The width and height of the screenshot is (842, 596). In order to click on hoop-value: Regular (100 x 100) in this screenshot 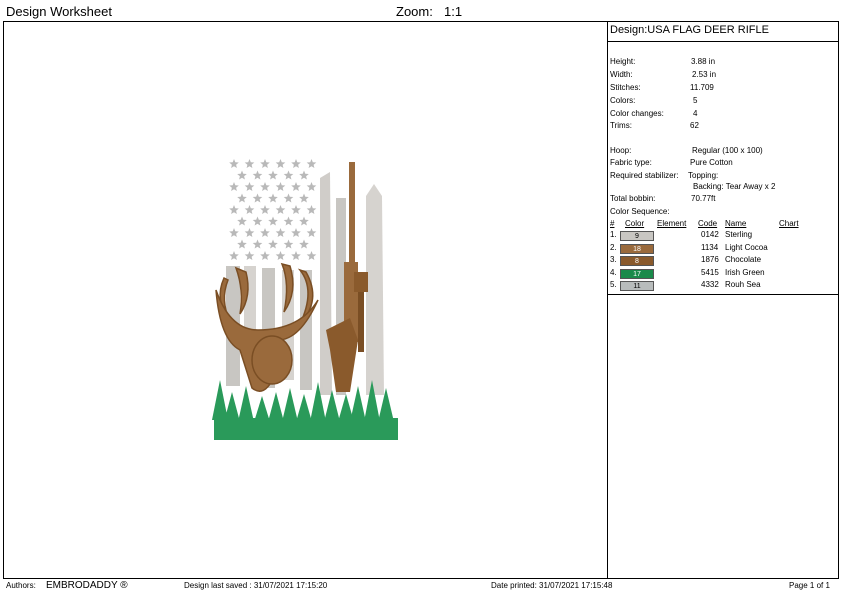, I will do `click(727, 150)`.